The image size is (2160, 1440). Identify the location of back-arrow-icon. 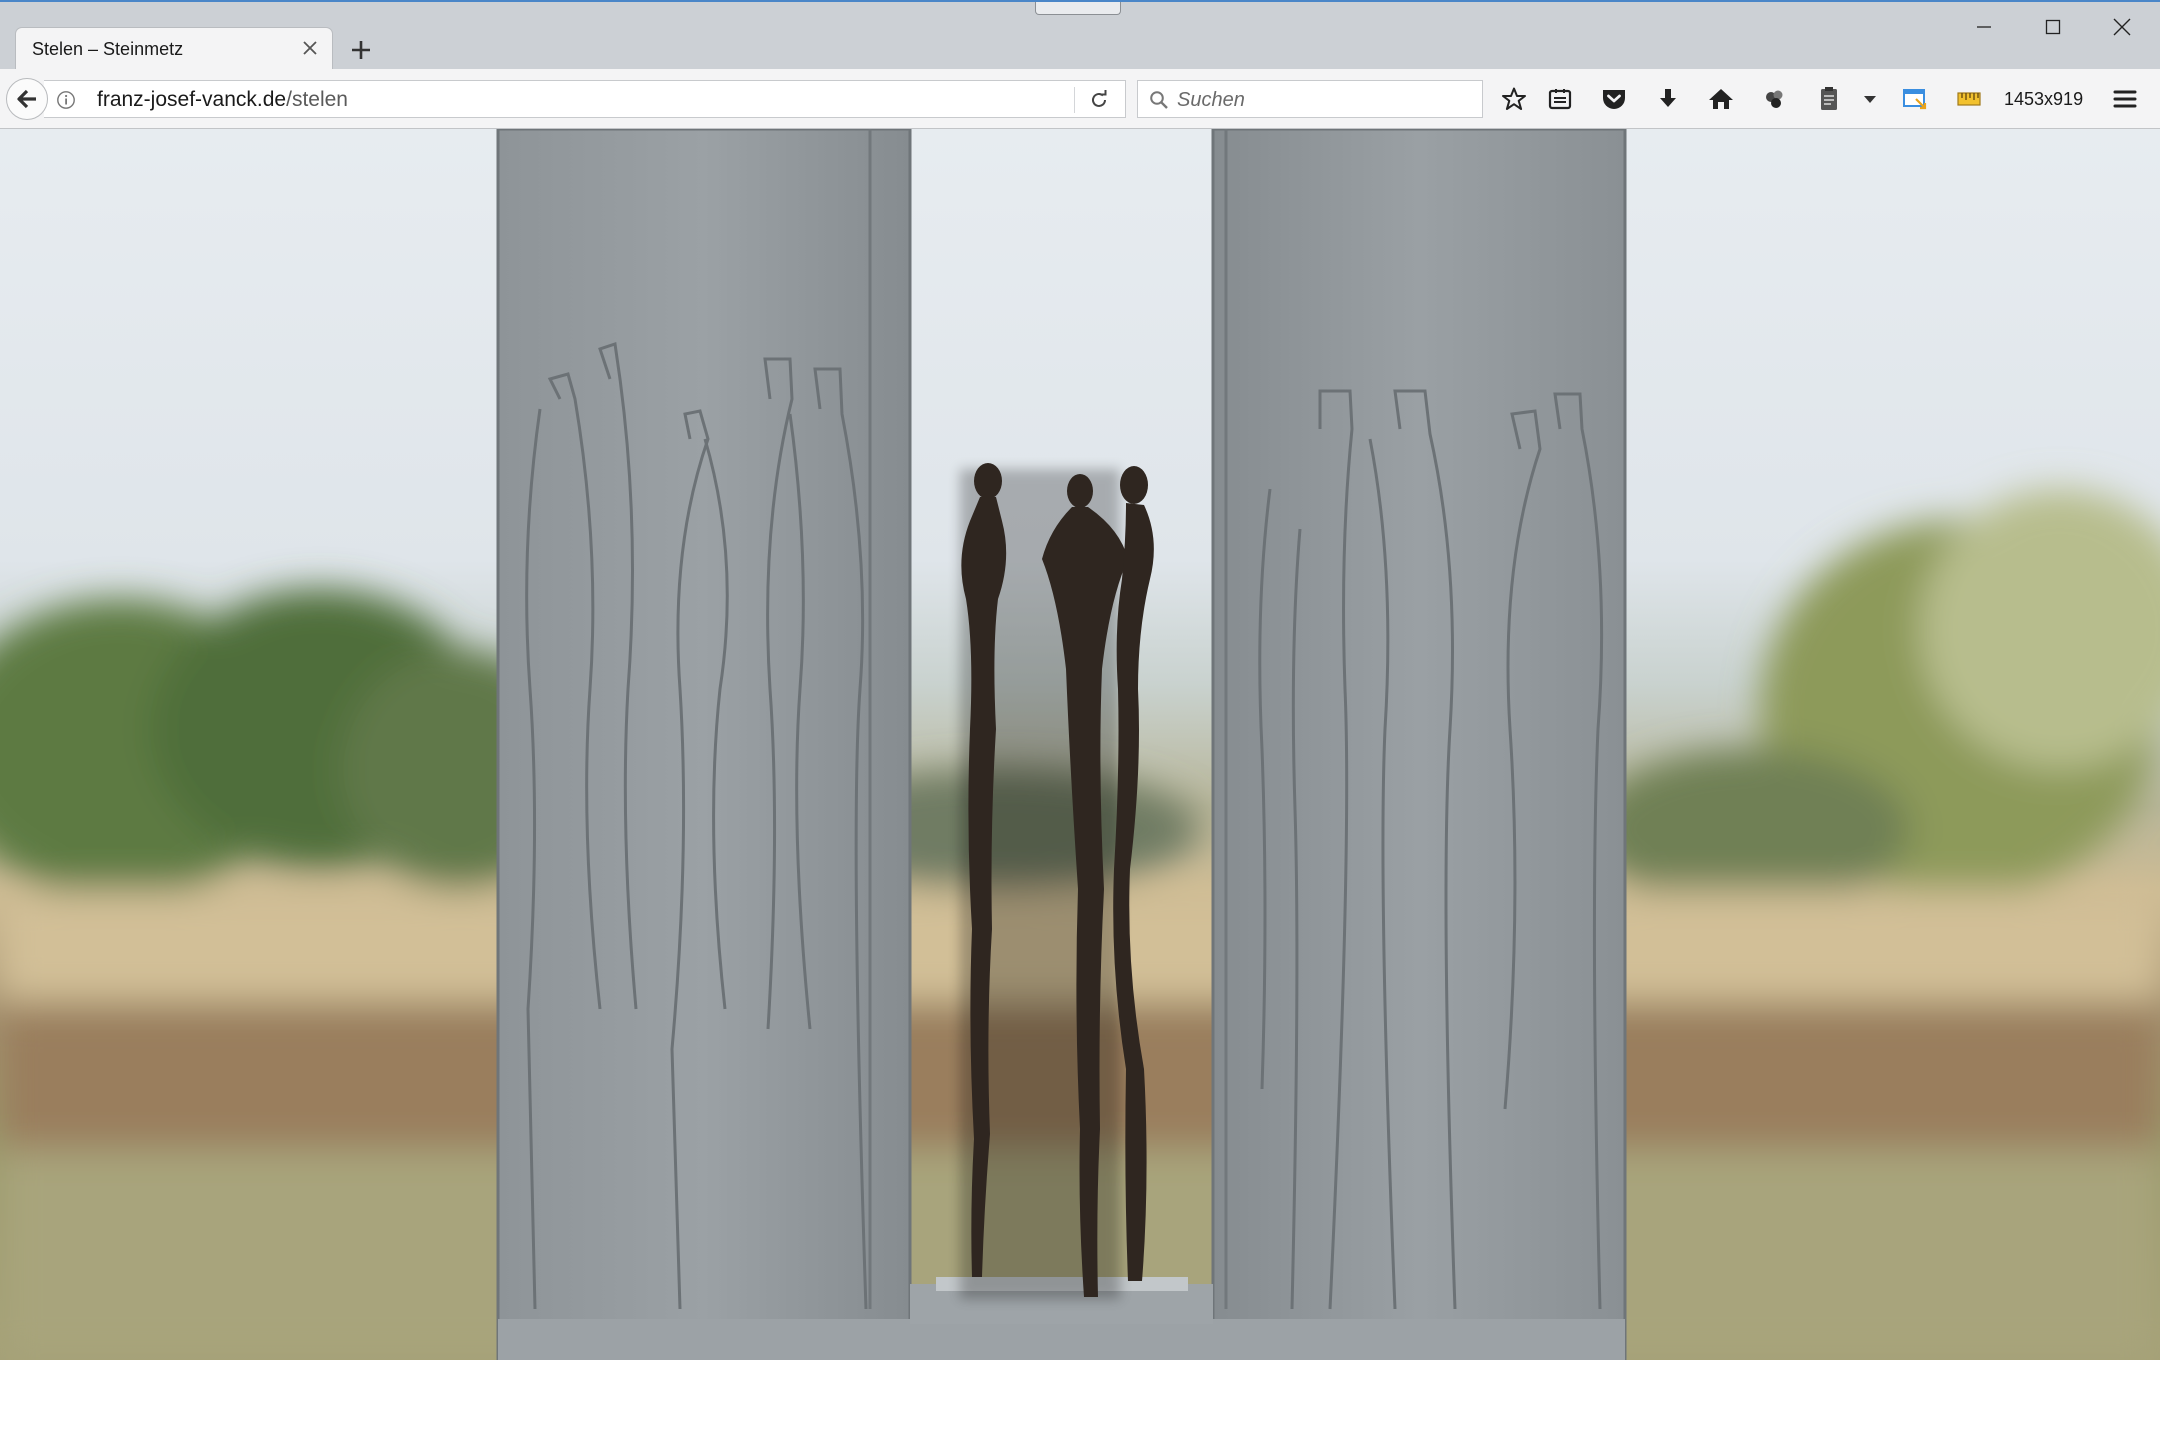
(26, 99).